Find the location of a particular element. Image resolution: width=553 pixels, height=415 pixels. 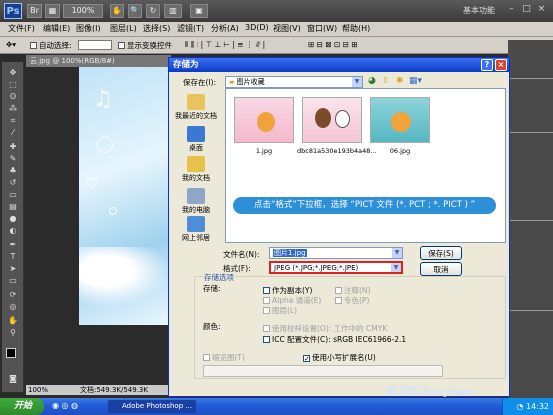

menu-help: 帮助(H) is located at coordinates (356, 28).